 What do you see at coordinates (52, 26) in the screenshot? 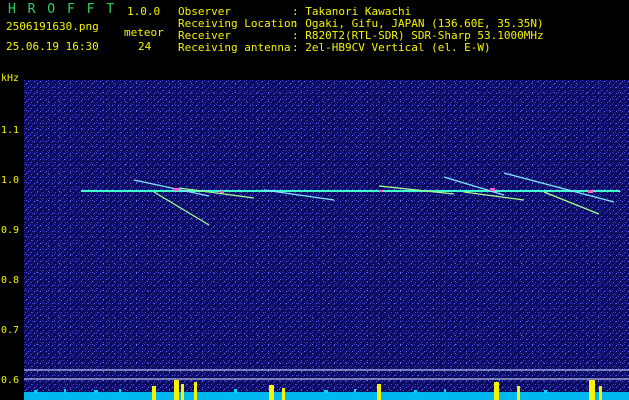
I see `filename: 2506191630.png` at bounding box center [52, 26].